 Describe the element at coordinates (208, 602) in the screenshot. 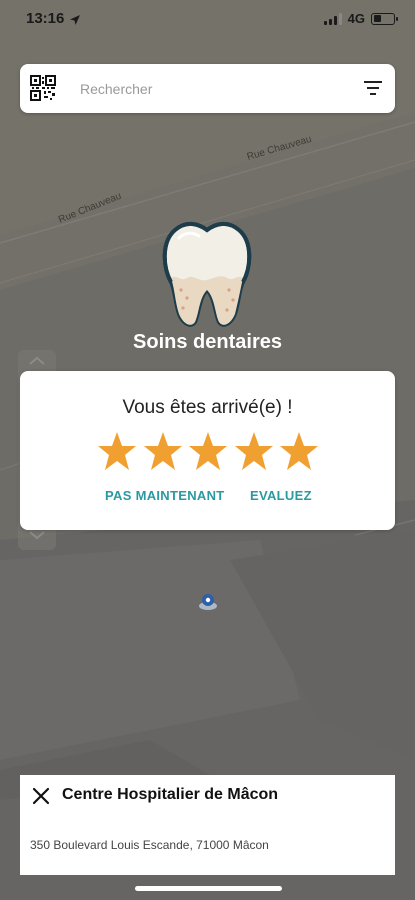

I see `user-location-marker` at that location.